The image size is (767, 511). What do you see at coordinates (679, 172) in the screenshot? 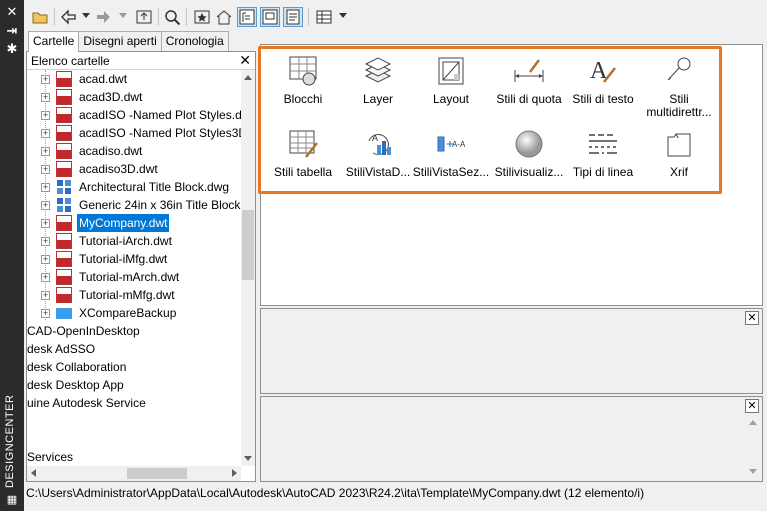
I see `content-item-label: Xrif` at bounding box center [679, 172].